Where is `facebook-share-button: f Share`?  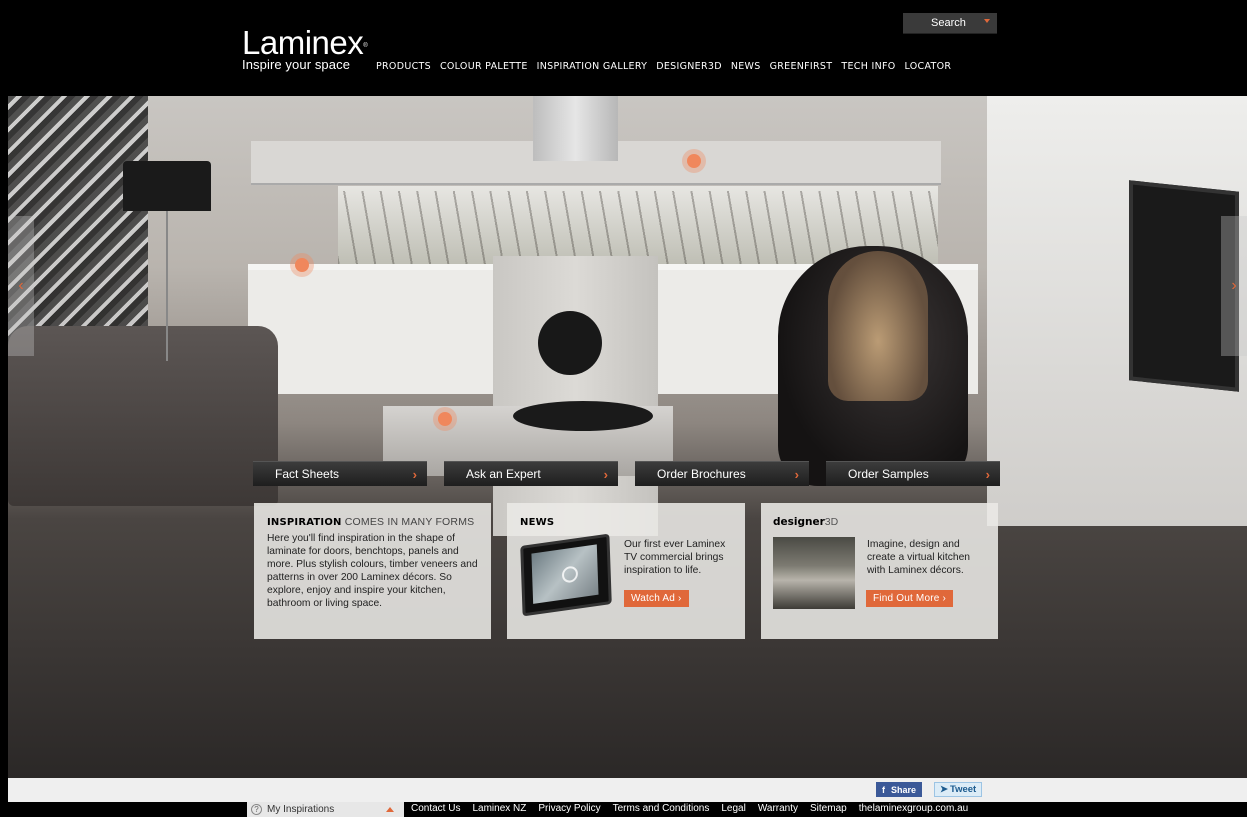 facebook-share-button: f Share is located at coordinates (899, 789).